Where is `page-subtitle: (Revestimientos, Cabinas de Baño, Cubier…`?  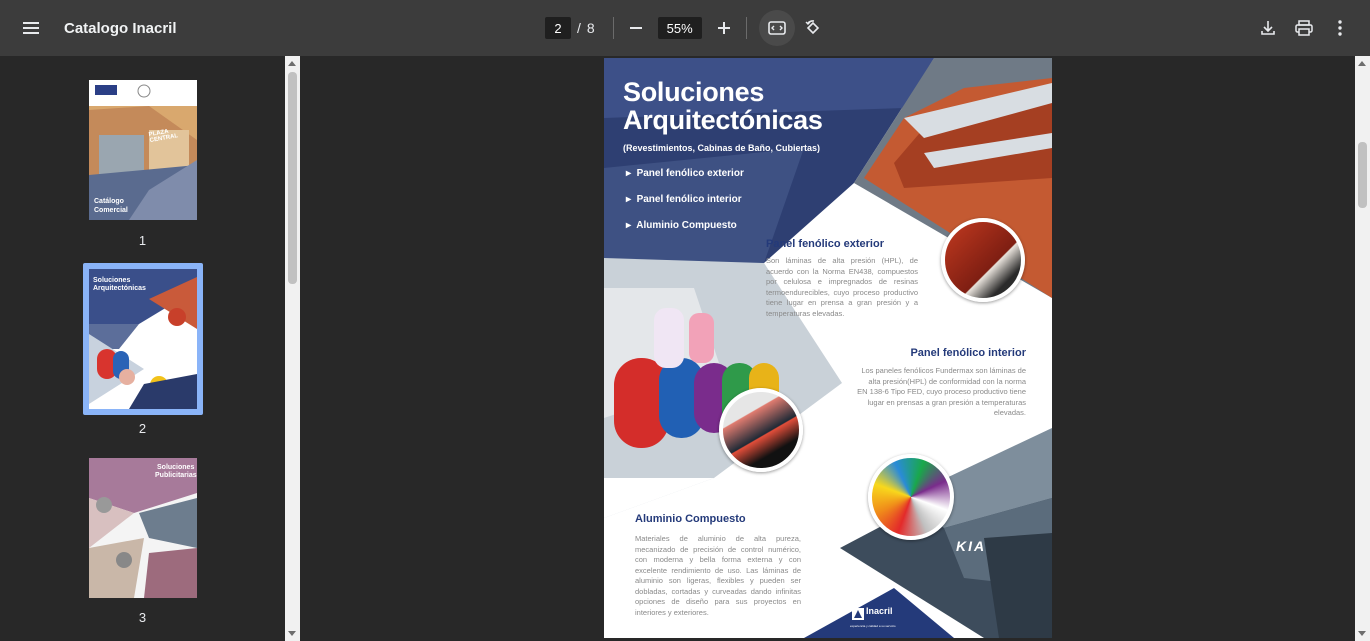
page-subtitle: (Revestimientos, Cabinas de Baño, Cubier… is located at coordinates (722, 148).